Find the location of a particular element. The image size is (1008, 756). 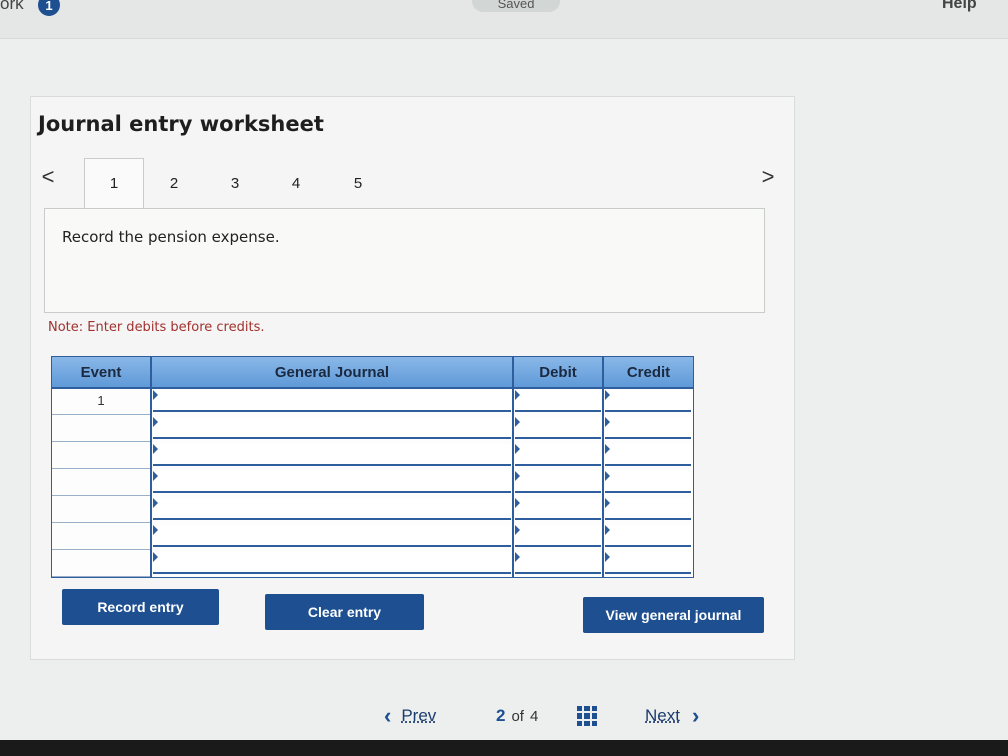

page-title: Journal entry worksheet is located at coordinates (181, 124).